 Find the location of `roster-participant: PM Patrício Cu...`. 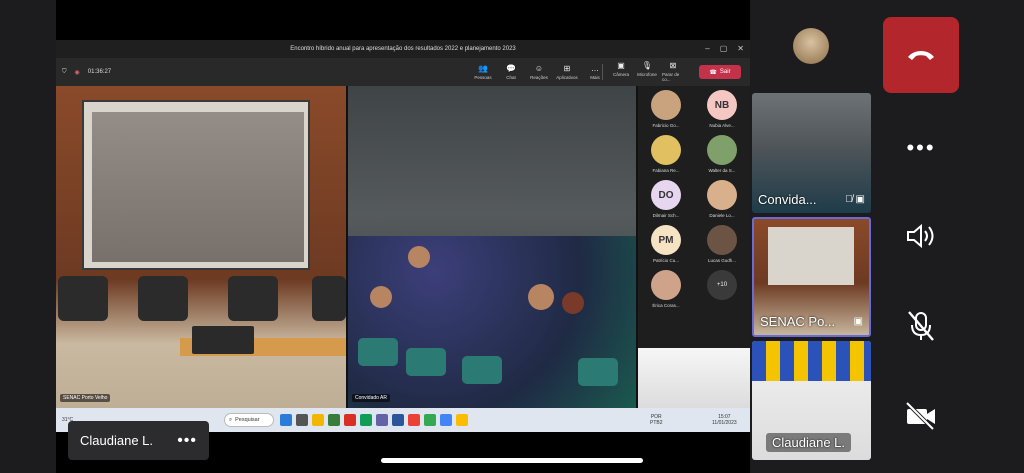

roster-participant: PM Patrício Cu... is located at coordinates (666, 247).